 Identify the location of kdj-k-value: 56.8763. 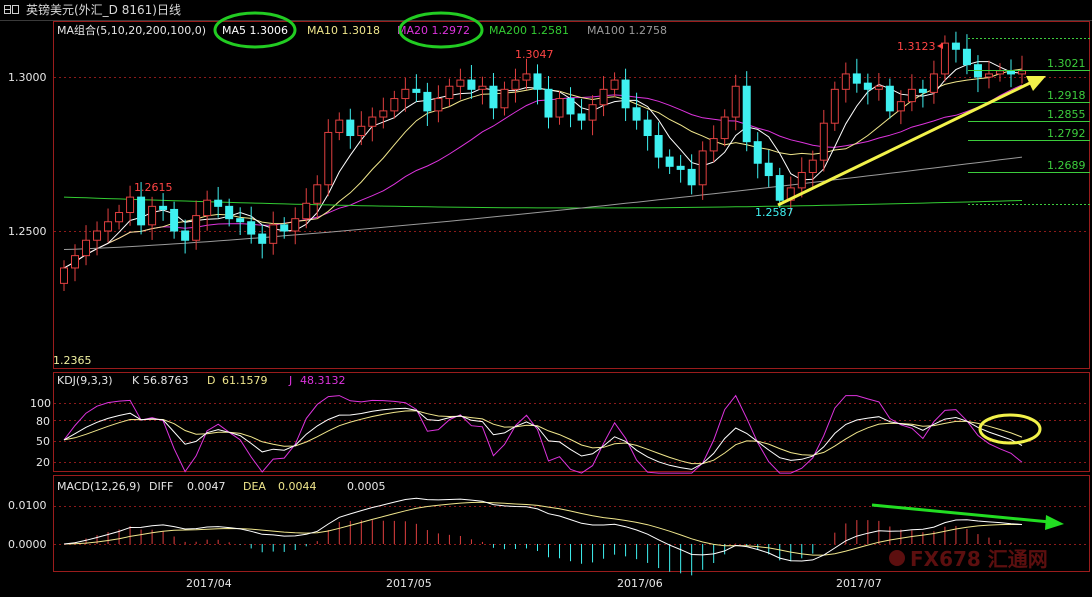
(166, 380).